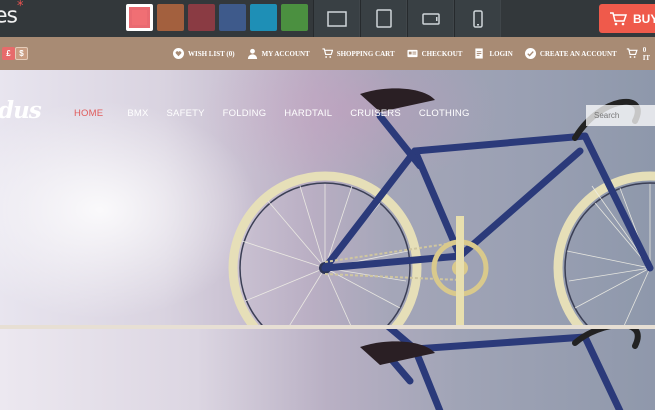 This screenshot has width=655, height=410. Describe the element at coordinates (252, 53) in the screenshot. I see `user-icon` at that location.